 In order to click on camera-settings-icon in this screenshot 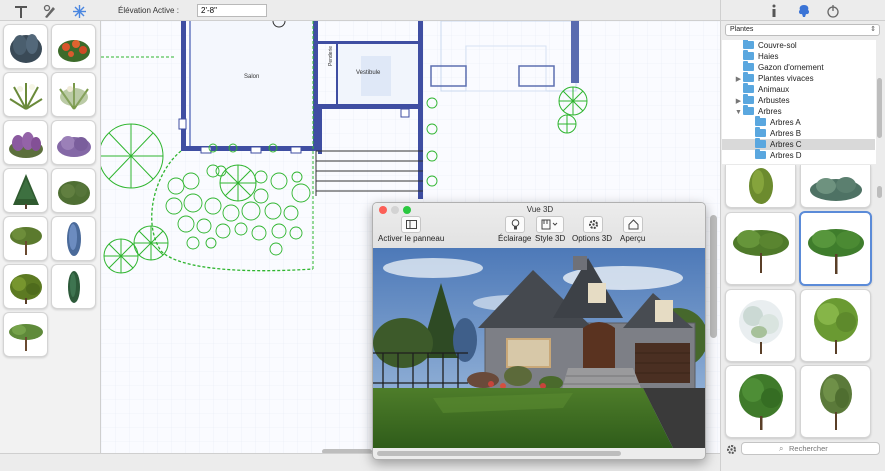, I will do `click(833, 11)`.